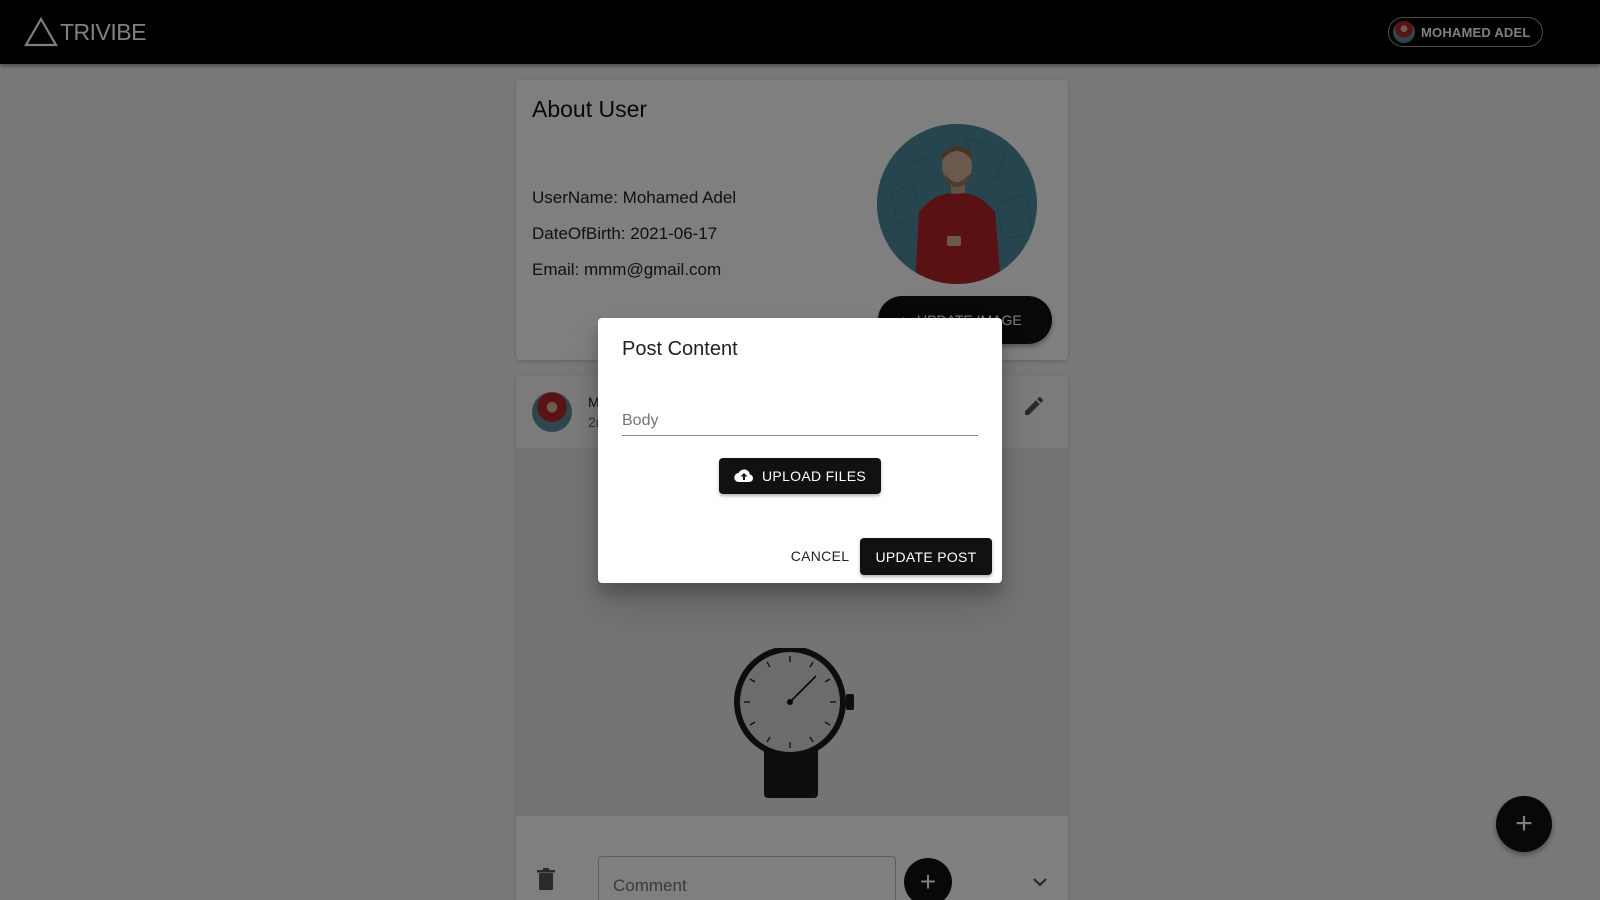 This screenshot has width=1600, height=900. What do you see at coordinates (814, 476) in the screenshot?
I see `upload-files-label: UPLOAD FILES` at bounding box center [814, 476].